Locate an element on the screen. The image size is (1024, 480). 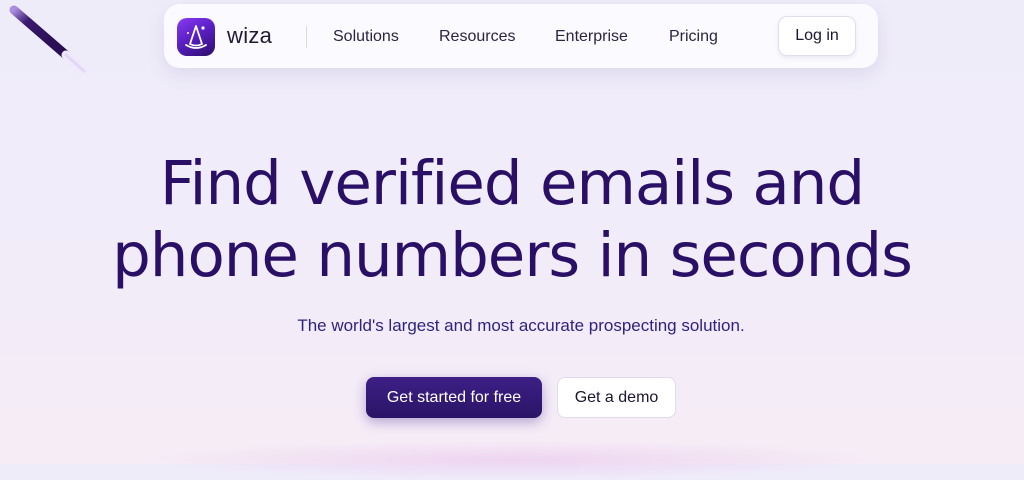
wizard-hat-icon is located at coordinates (196, 37).